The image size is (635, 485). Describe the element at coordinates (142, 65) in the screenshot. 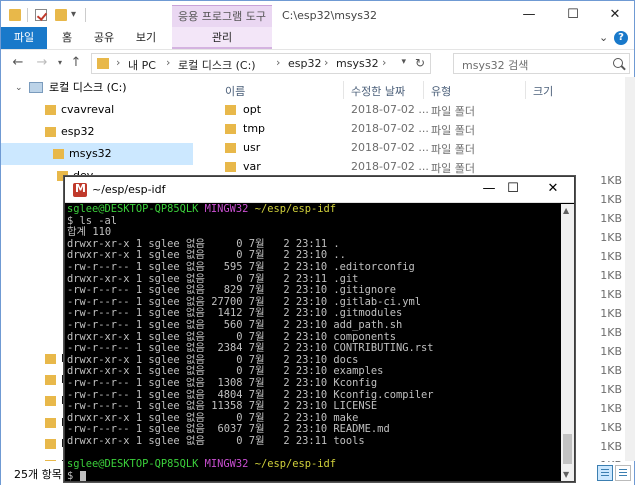

I see `breadcrumb-this-pc: 내 PC` at that location.